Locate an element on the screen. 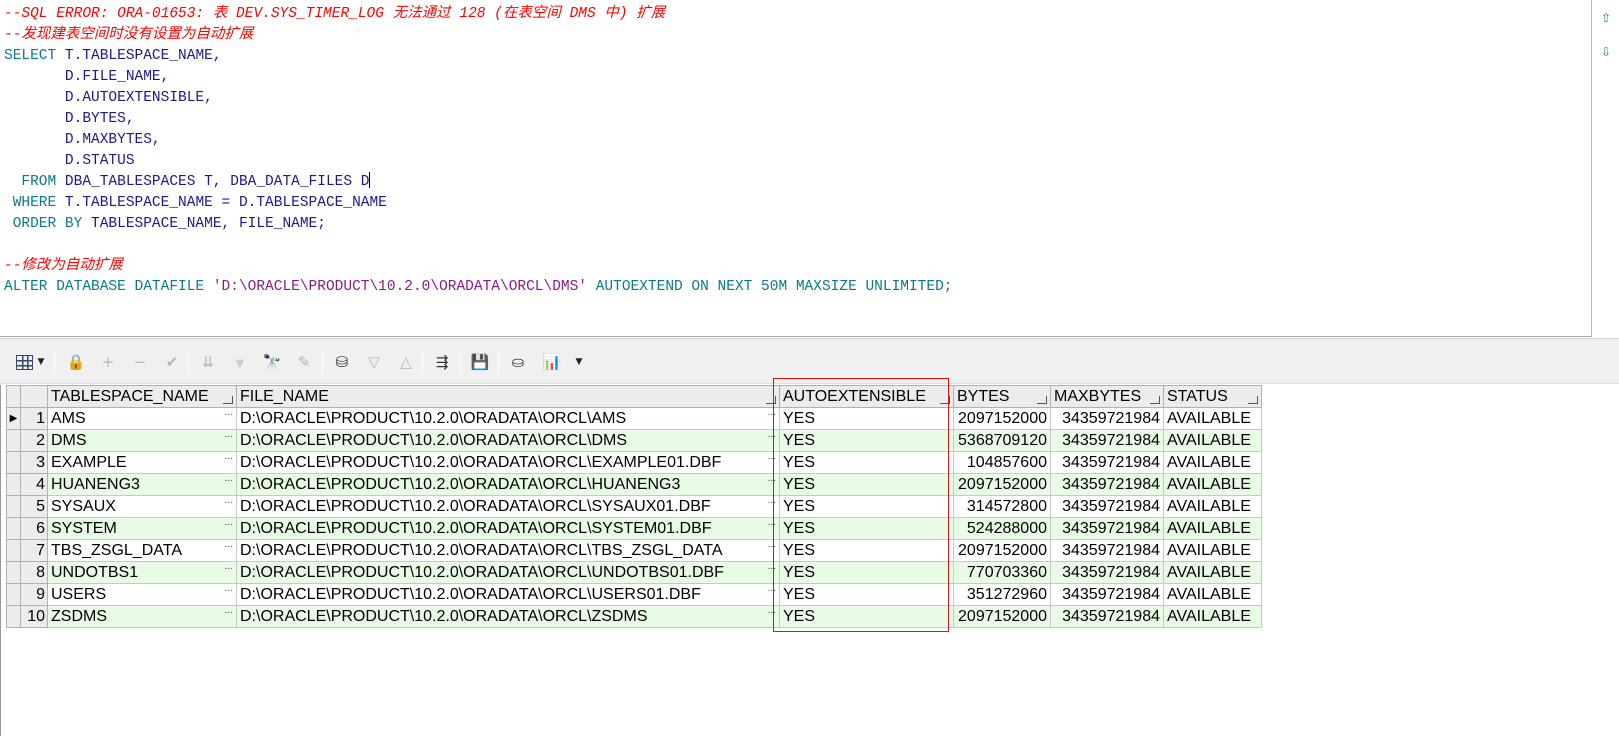 This screenshot has width=1619, height=736. save-icon: 💾 is located at coordinates (480, 362).